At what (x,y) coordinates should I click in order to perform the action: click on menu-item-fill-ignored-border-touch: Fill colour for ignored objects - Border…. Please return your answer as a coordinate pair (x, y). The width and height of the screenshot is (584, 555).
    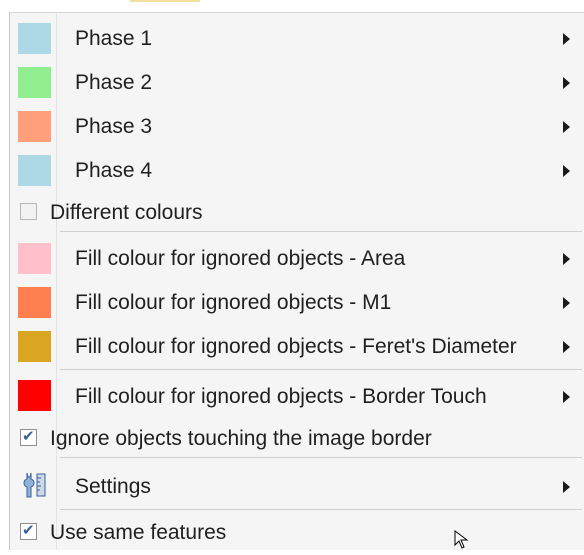
    Looking at the image, I should click on (297, 396).